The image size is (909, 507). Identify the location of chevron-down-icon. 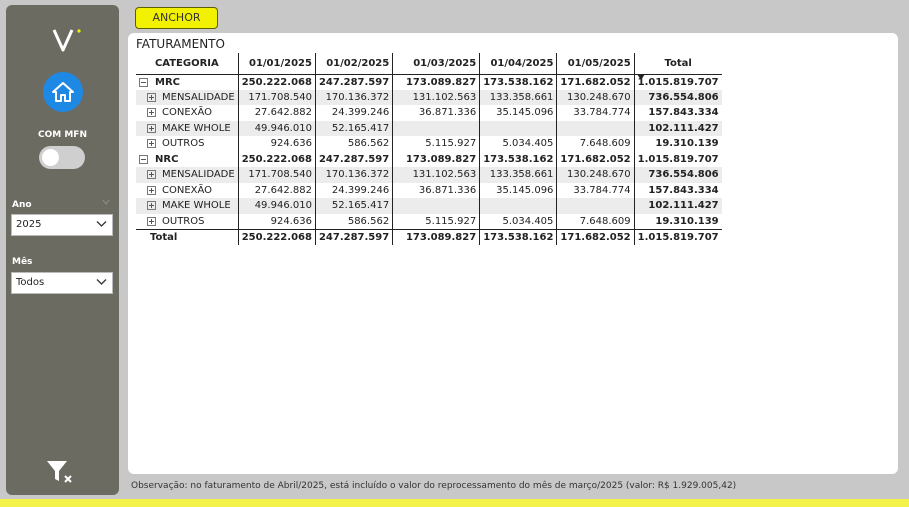
(101, 224).